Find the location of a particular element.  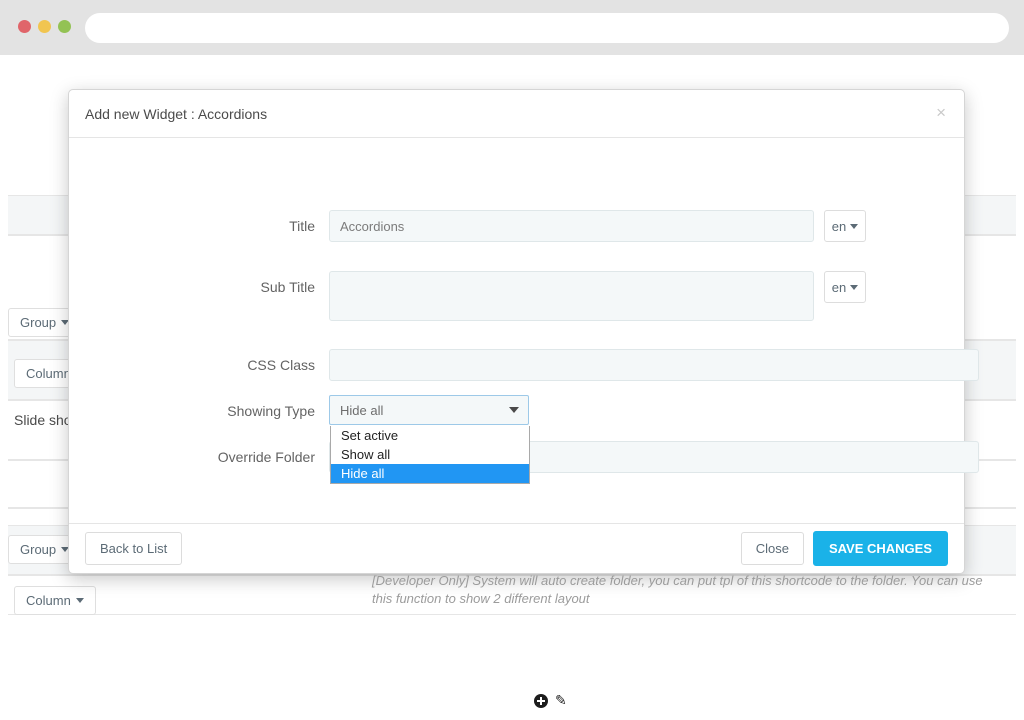

sub-title-language-label: en is located at coordinates (839, 287).